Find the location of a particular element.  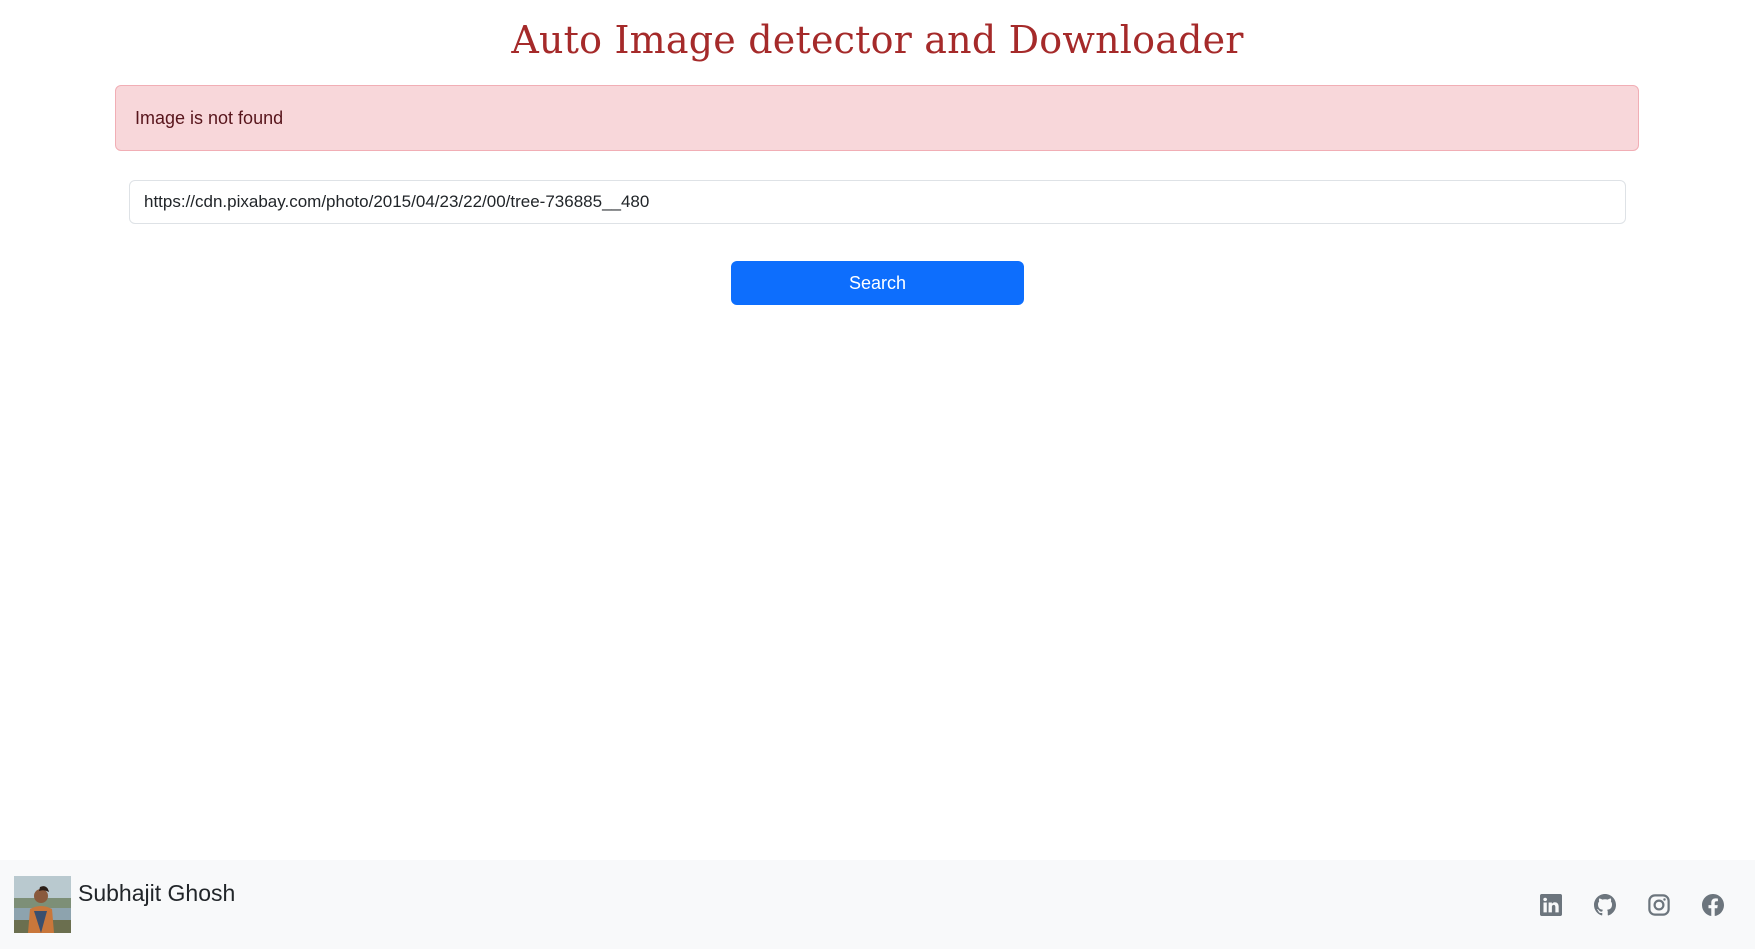

search-button: Search is located at coordinates (877, 283).